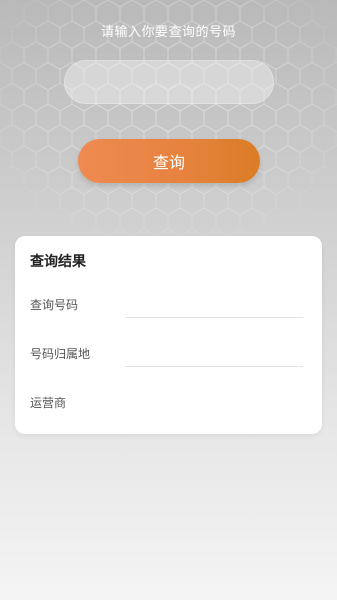  I want to click on carrier-label: 运营商, so click(48, 403).